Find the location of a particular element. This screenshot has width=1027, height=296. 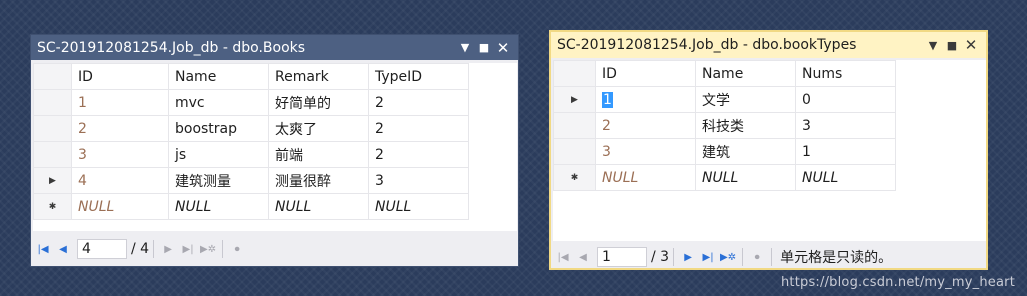

table-row: 1 mvc 好简单的 2 is located at coordinates (251, 102).